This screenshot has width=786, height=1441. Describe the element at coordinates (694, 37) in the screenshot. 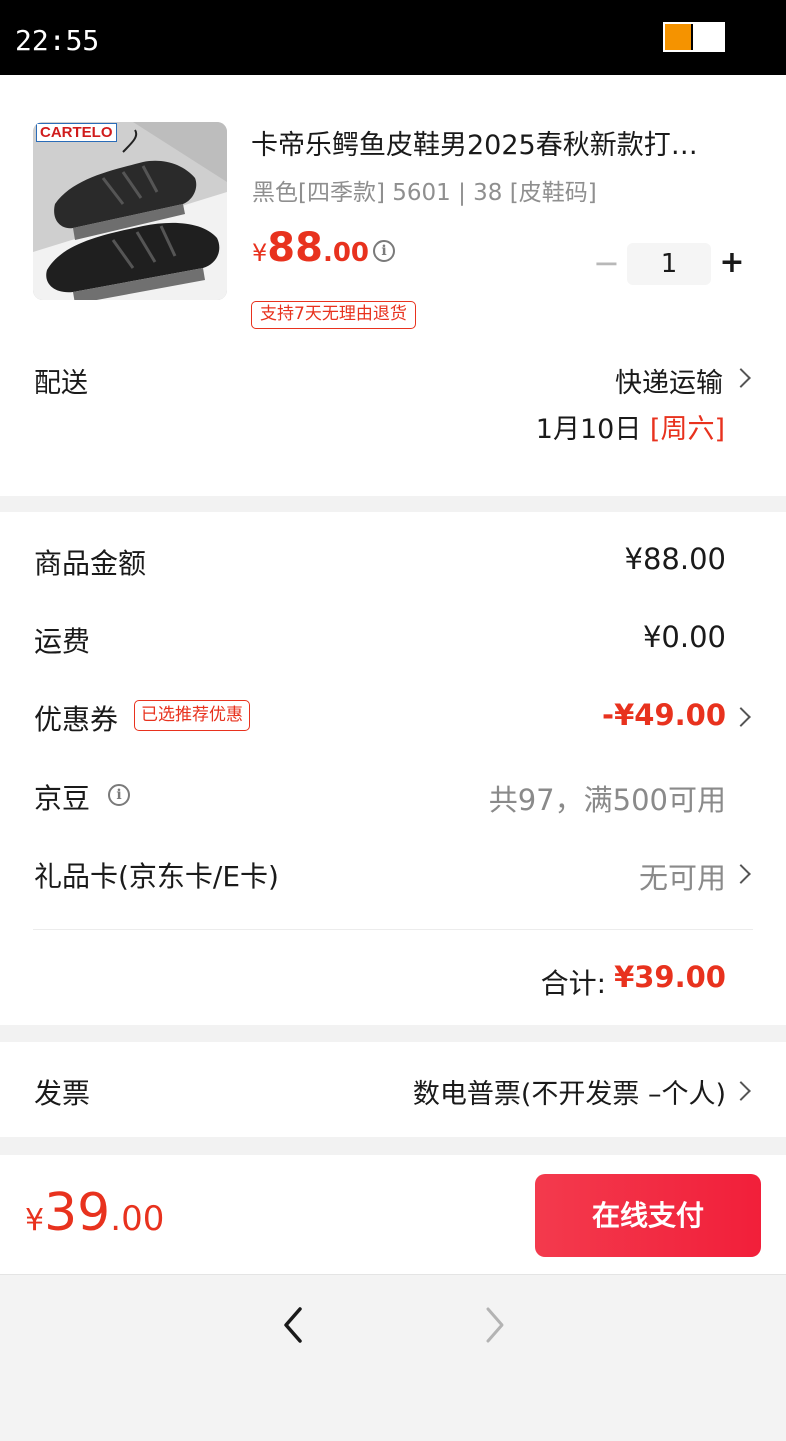

I see `battery-icon` at that location.